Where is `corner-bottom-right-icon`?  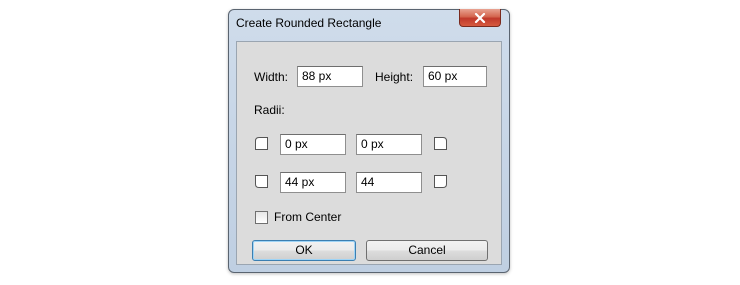 corner-bottom-right-icon is located at coordinates (440, 181).